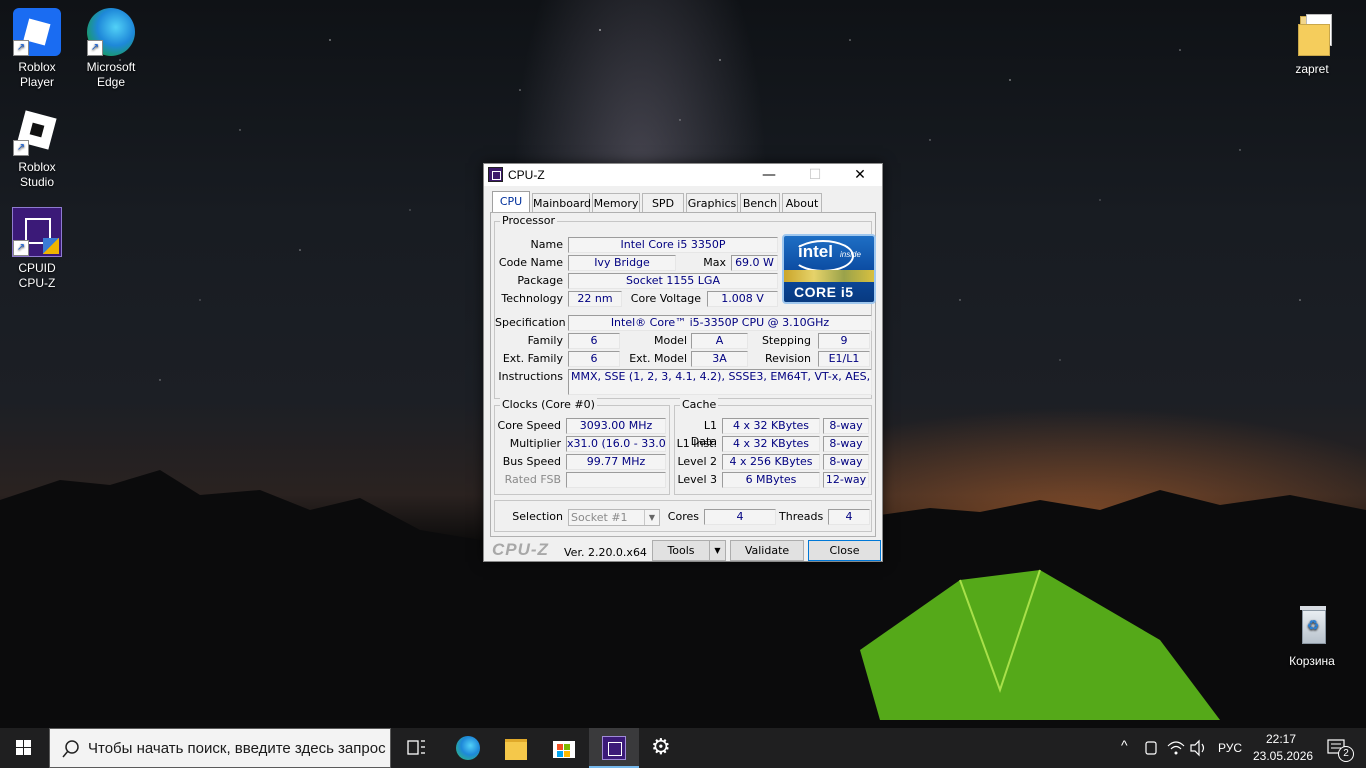 Image resolution: width=1366 pixels, height=771 pixels. Describe the element at coordinates (37, 49) in the screenshot. I see `desktop-icon-roblox-player: ↗ Roblox Player` at that location.